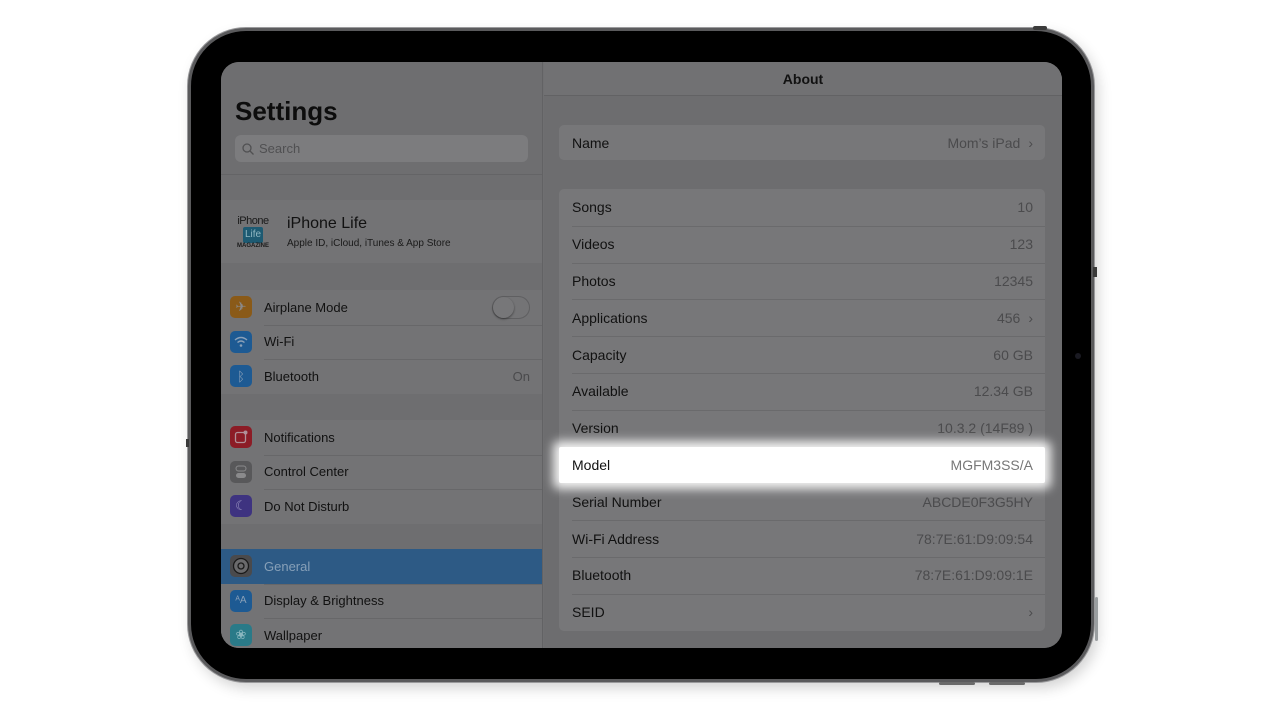  I want to click on about-row-applications: Applications 456 ›, so click(802, 317).